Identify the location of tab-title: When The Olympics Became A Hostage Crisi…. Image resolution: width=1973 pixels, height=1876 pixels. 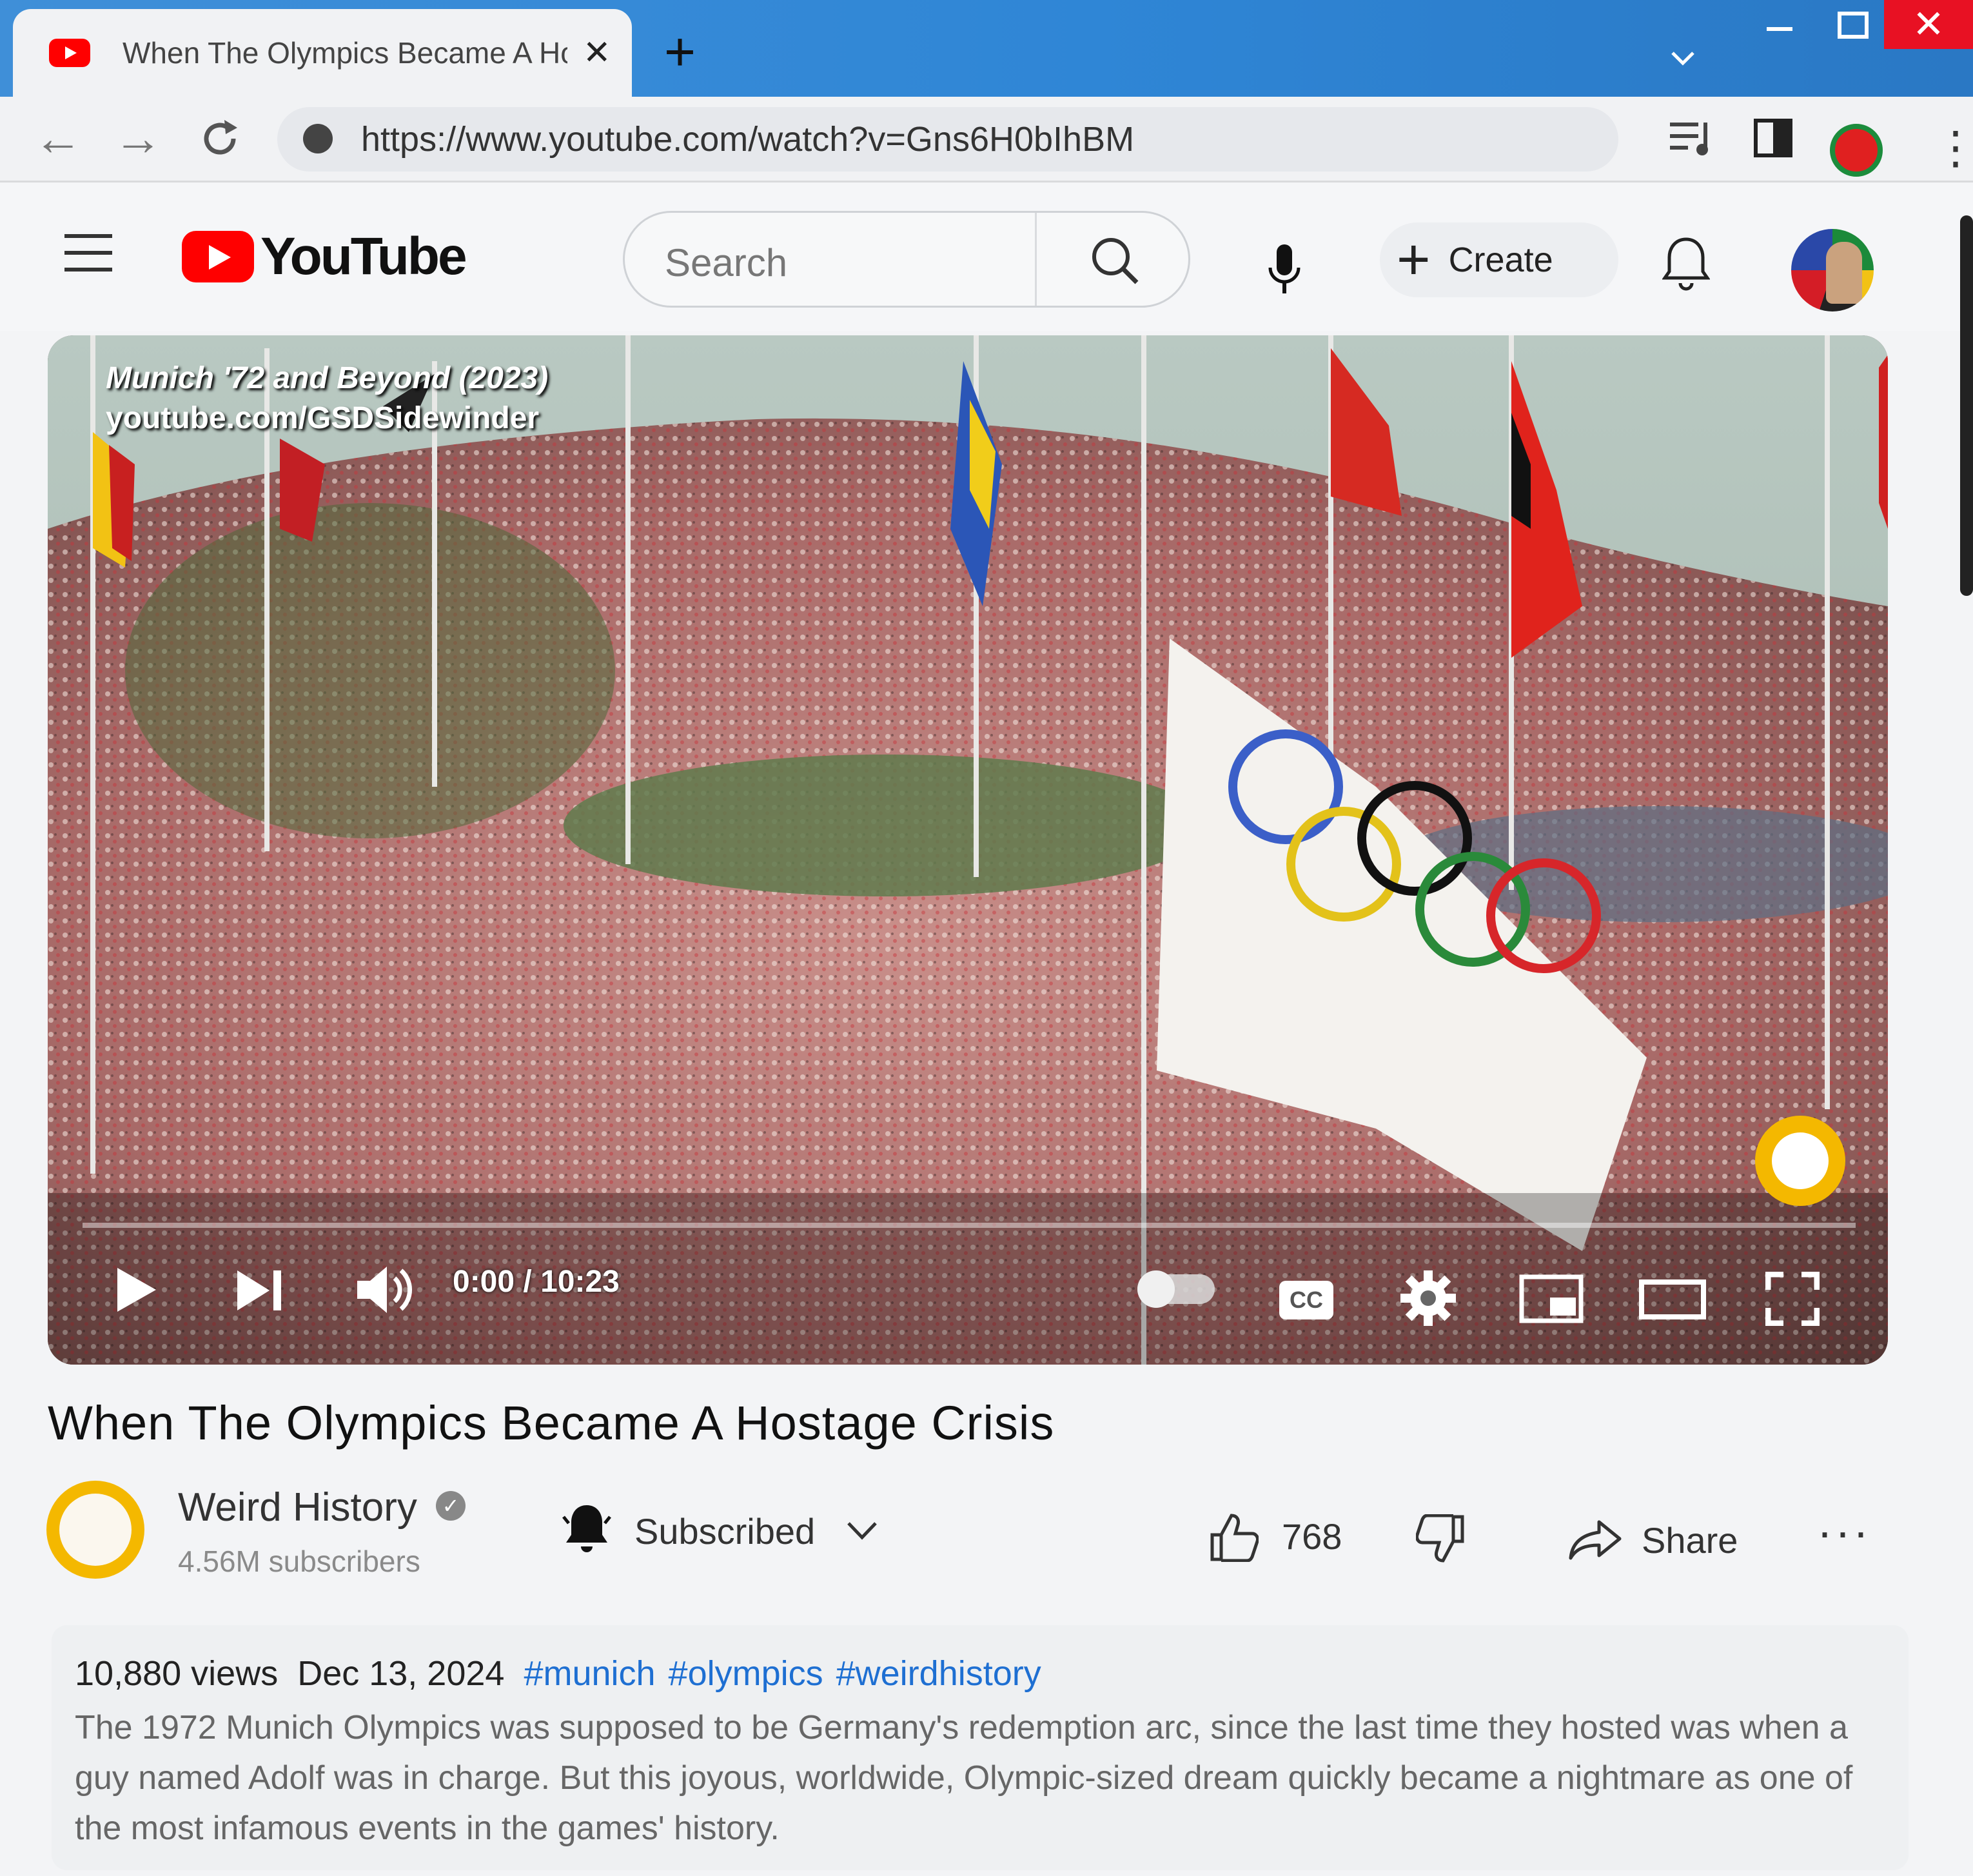
(345, 53).